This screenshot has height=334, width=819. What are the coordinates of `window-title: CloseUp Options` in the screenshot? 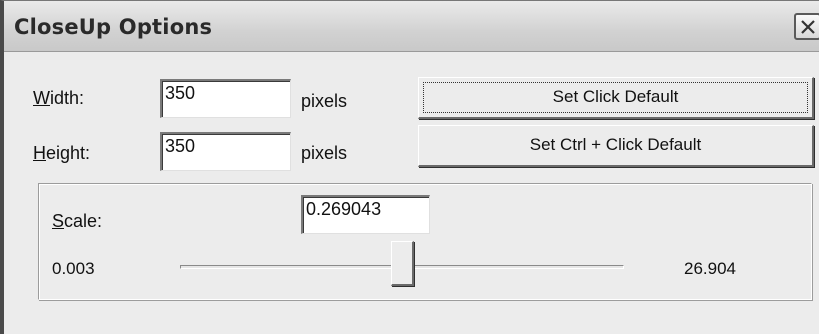 It's located at (113, 27).